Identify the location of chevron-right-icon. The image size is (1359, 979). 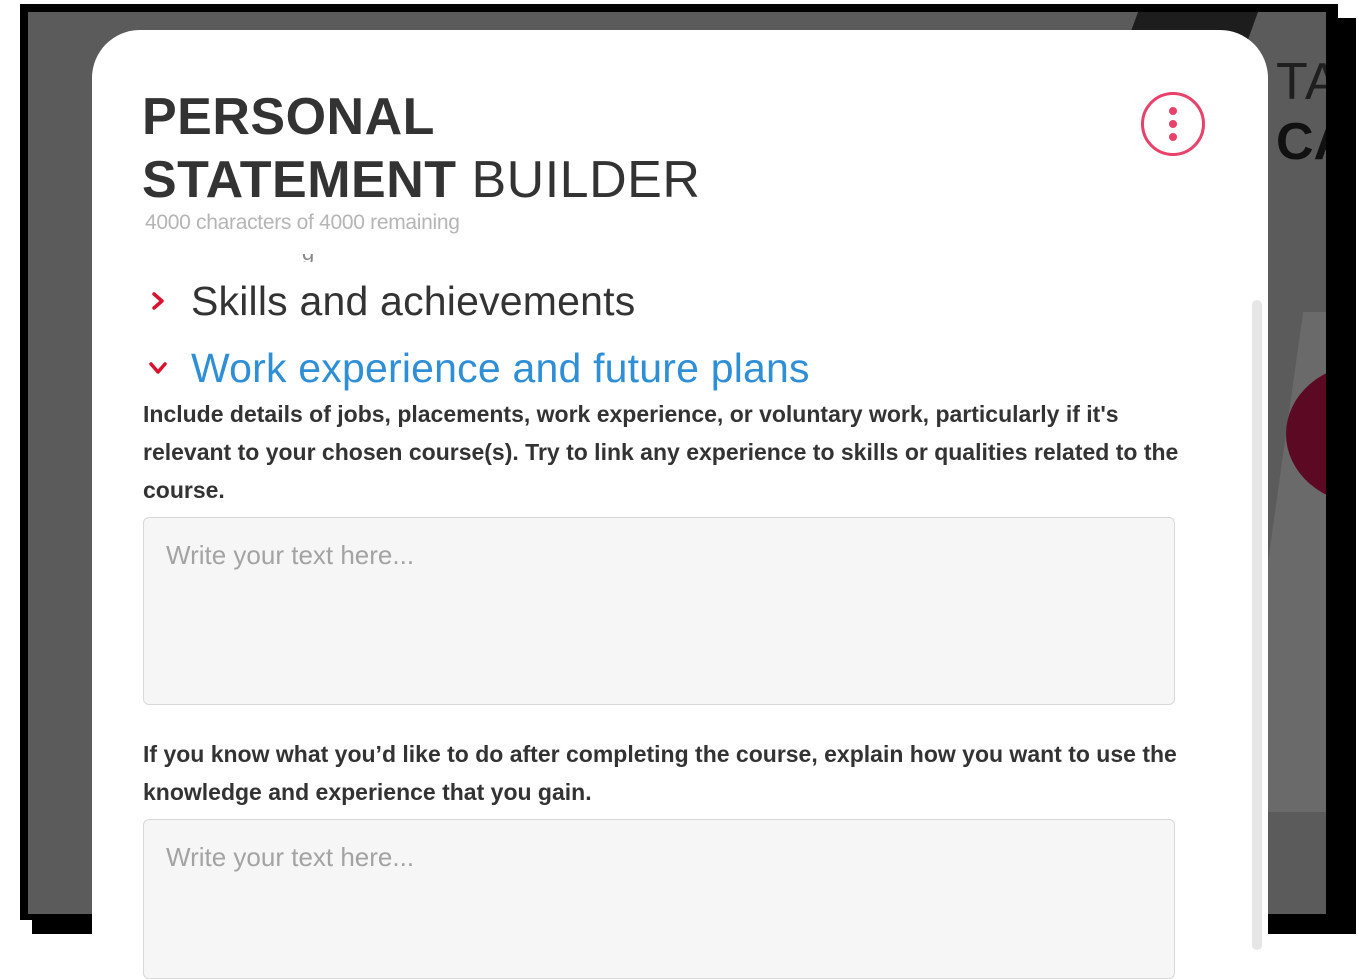
(158, 301).